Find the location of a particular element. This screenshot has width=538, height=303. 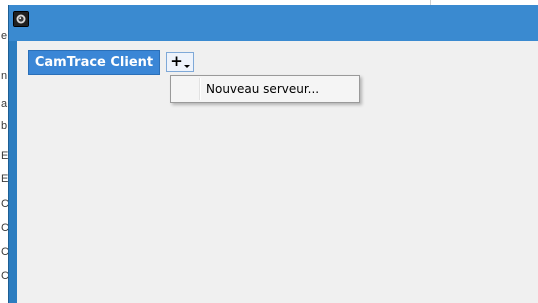

background-text: a is located at coordinates (4, 104).